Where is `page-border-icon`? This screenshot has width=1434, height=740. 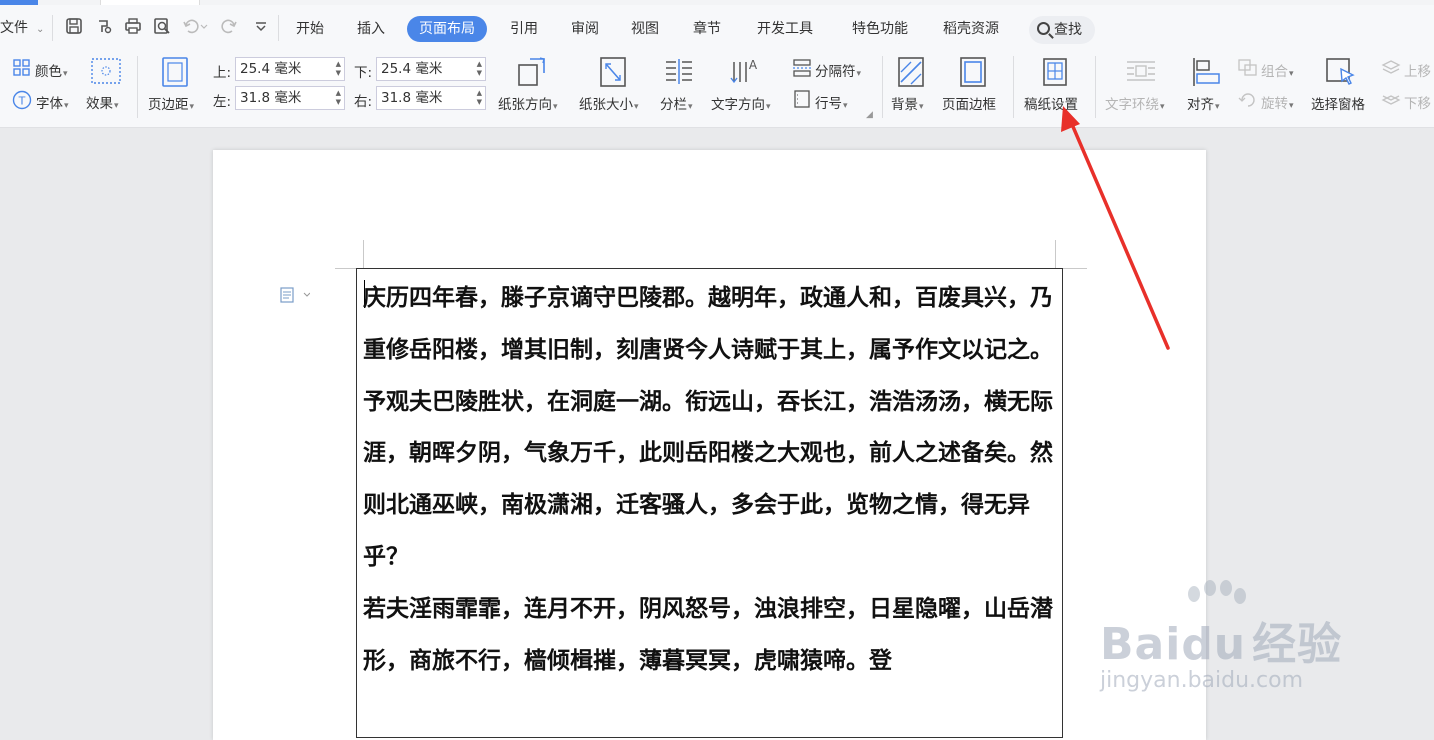 page-border-icon is located at coordinates (973, 72).